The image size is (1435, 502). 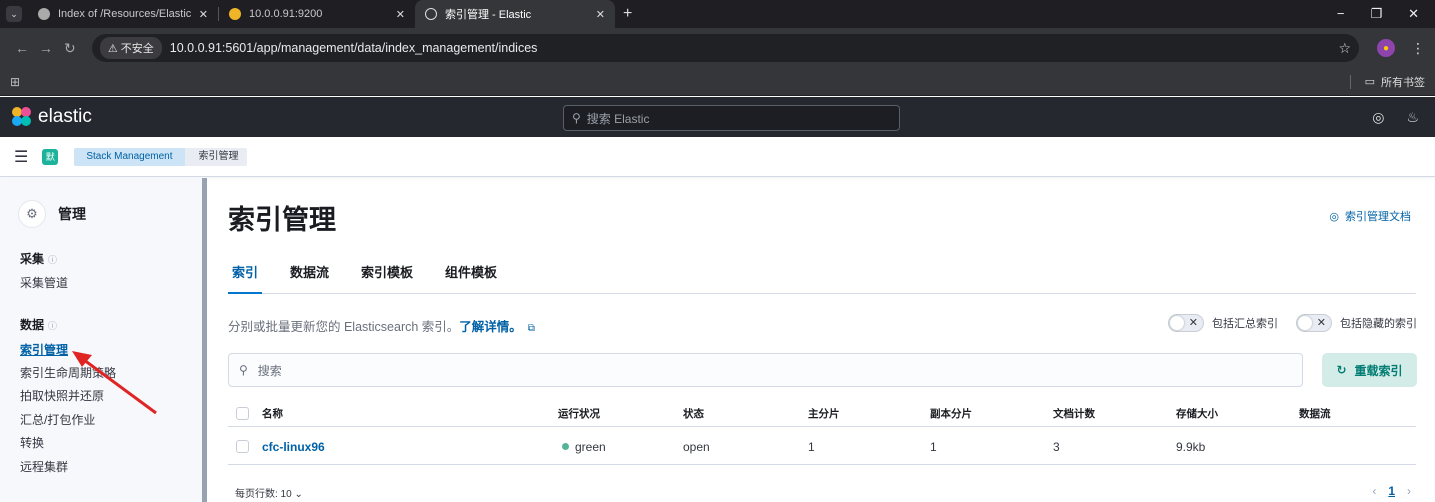 I want to click on header-icons: ◎ ♨, so click(x=1397, y=117).